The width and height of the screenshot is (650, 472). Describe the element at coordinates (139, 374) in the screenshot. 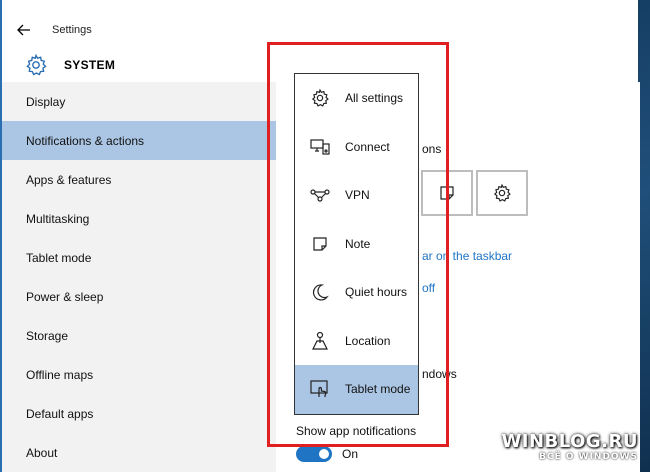

I see `sidebar-item-offline-maps: Offline maps` at that location.